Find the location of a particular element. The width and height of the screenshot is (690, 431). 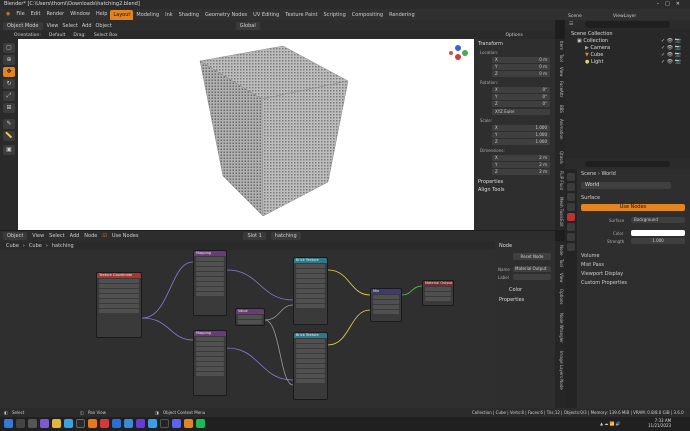

app-icon is located at coordinates (44, 423).